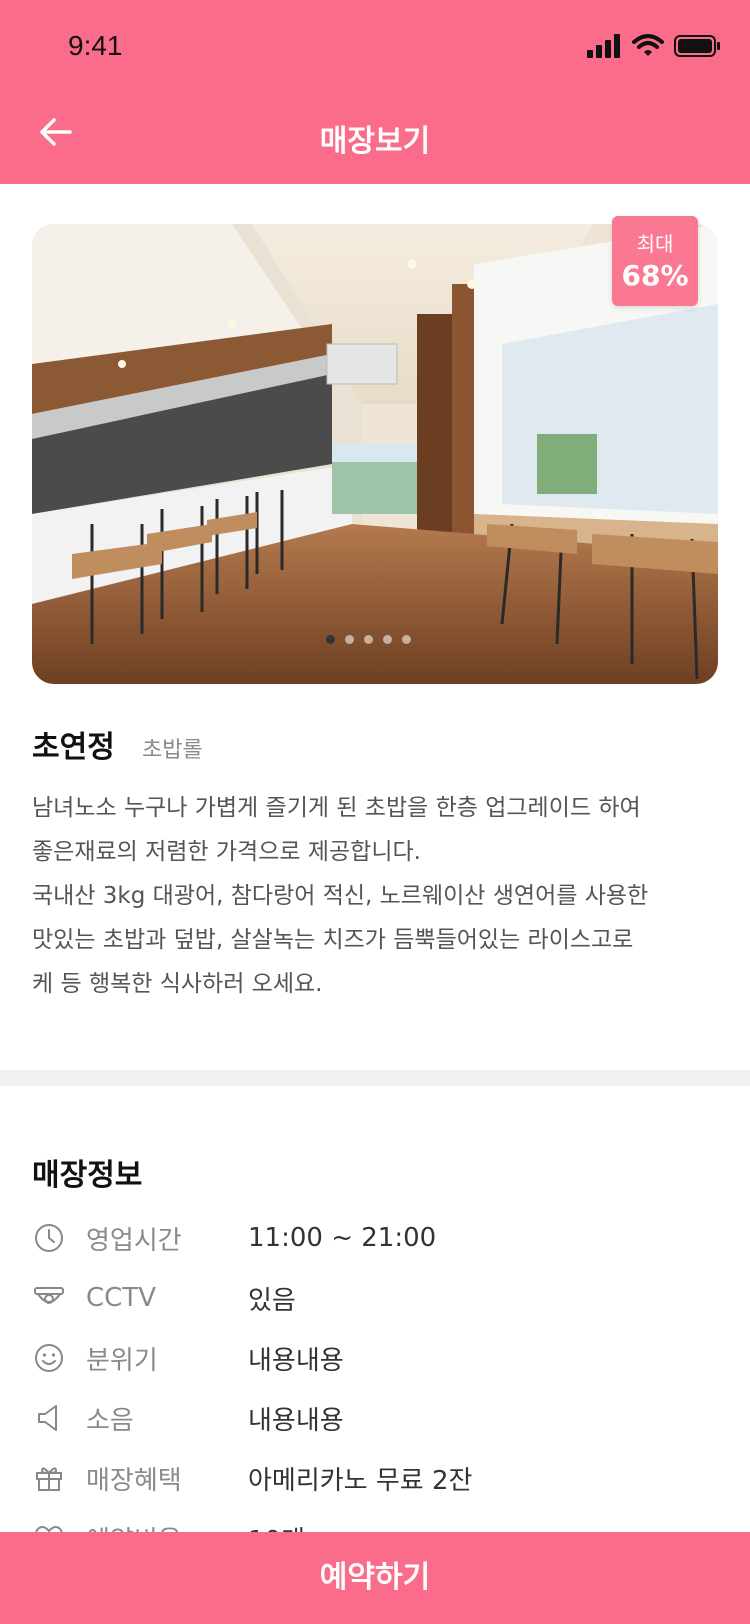 The image size is (750, 1624). I want to click on wifi-icon, so click(648, 45).